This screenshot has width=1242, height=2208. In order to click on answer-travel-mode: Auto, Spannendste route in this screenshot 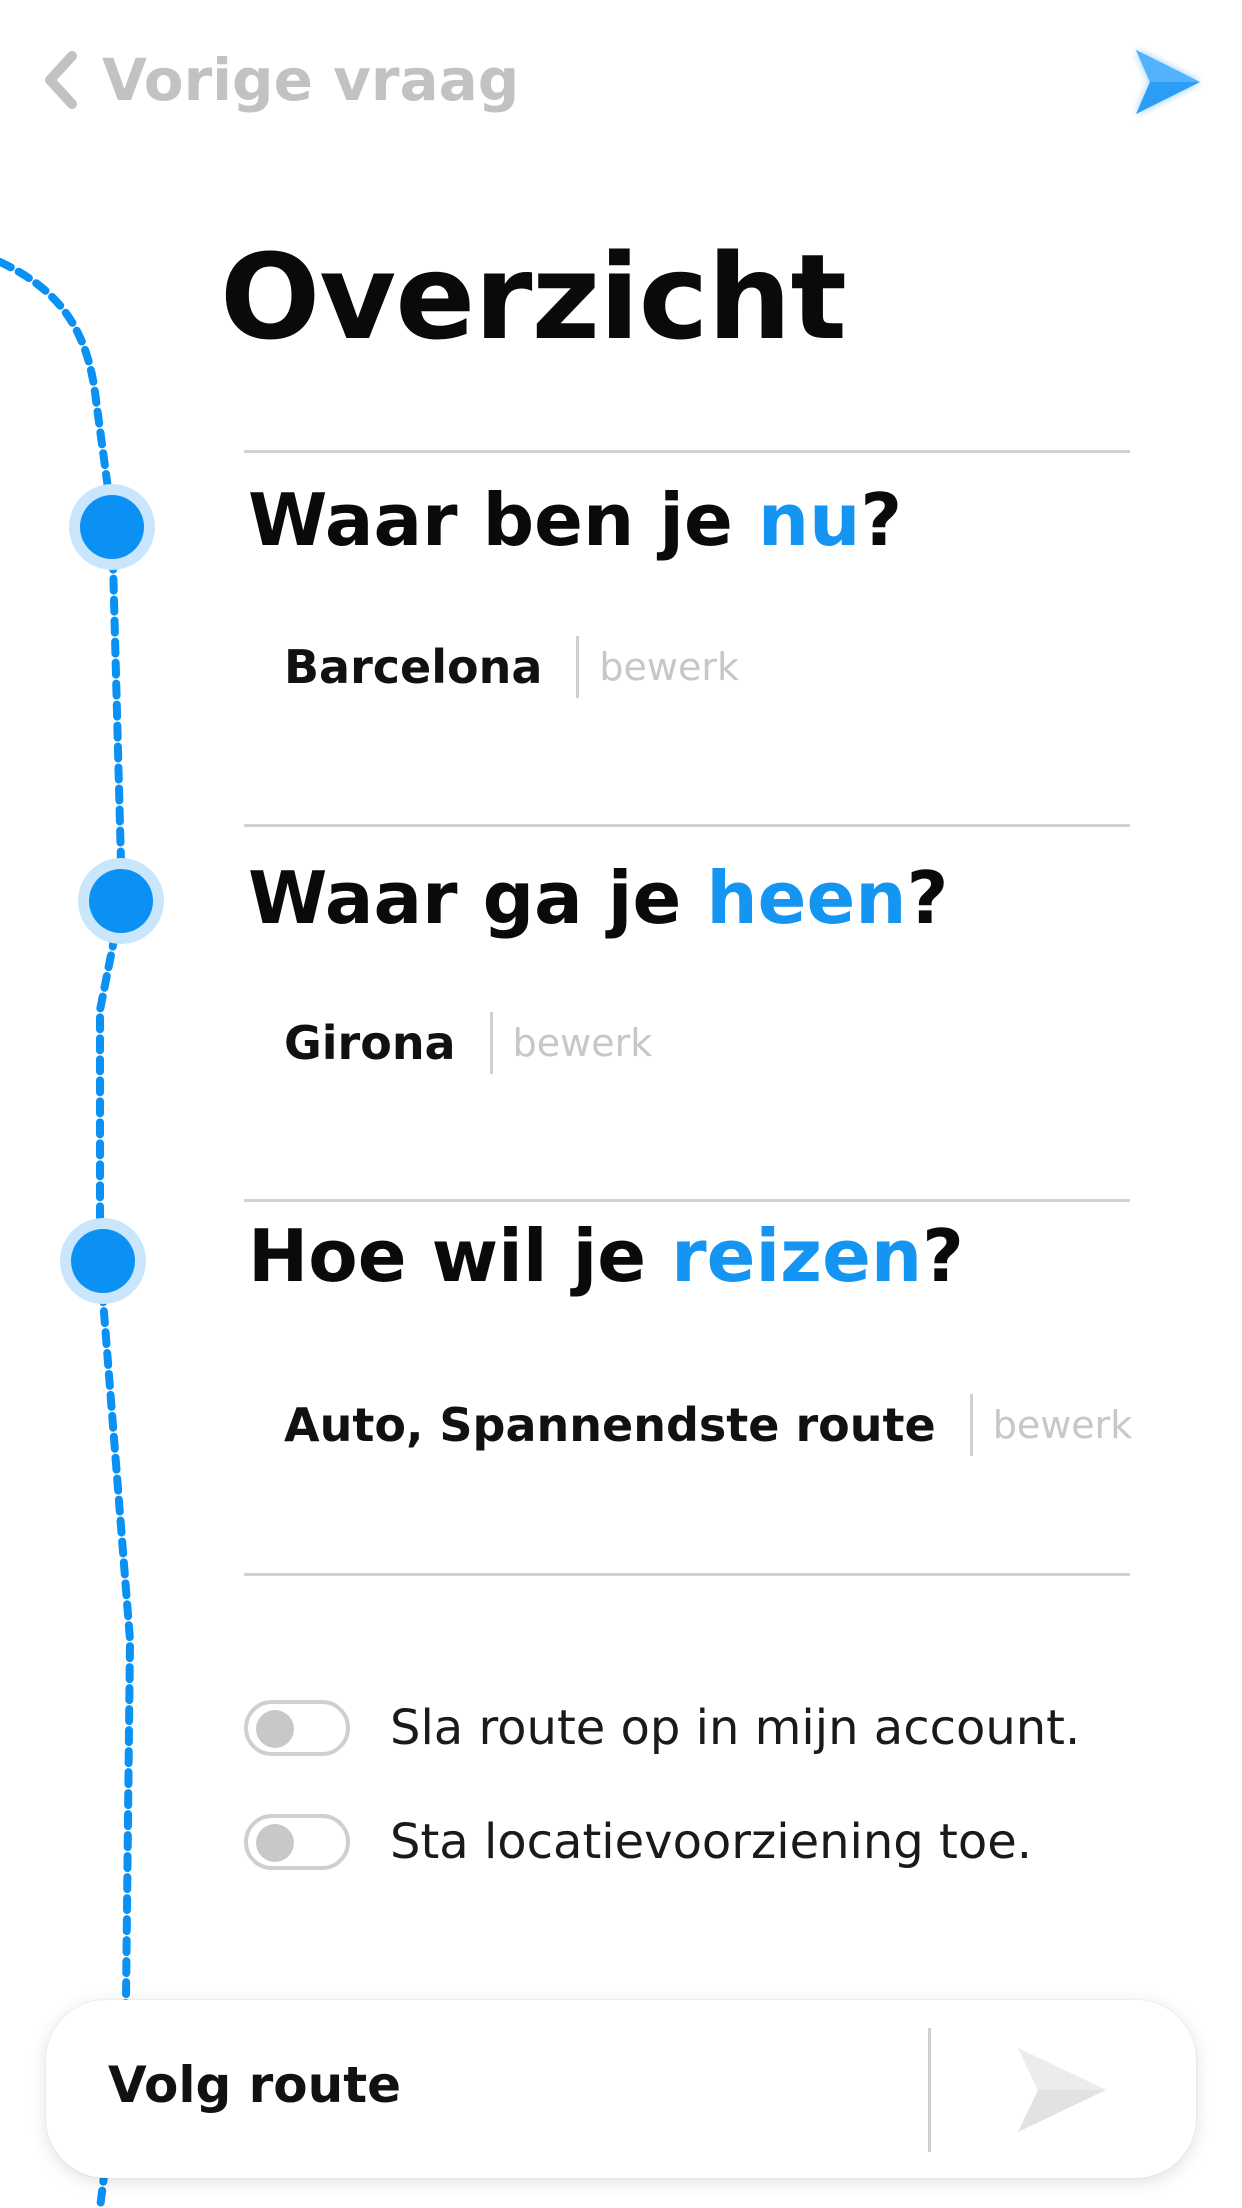, I will do `click(610, 1425)`.